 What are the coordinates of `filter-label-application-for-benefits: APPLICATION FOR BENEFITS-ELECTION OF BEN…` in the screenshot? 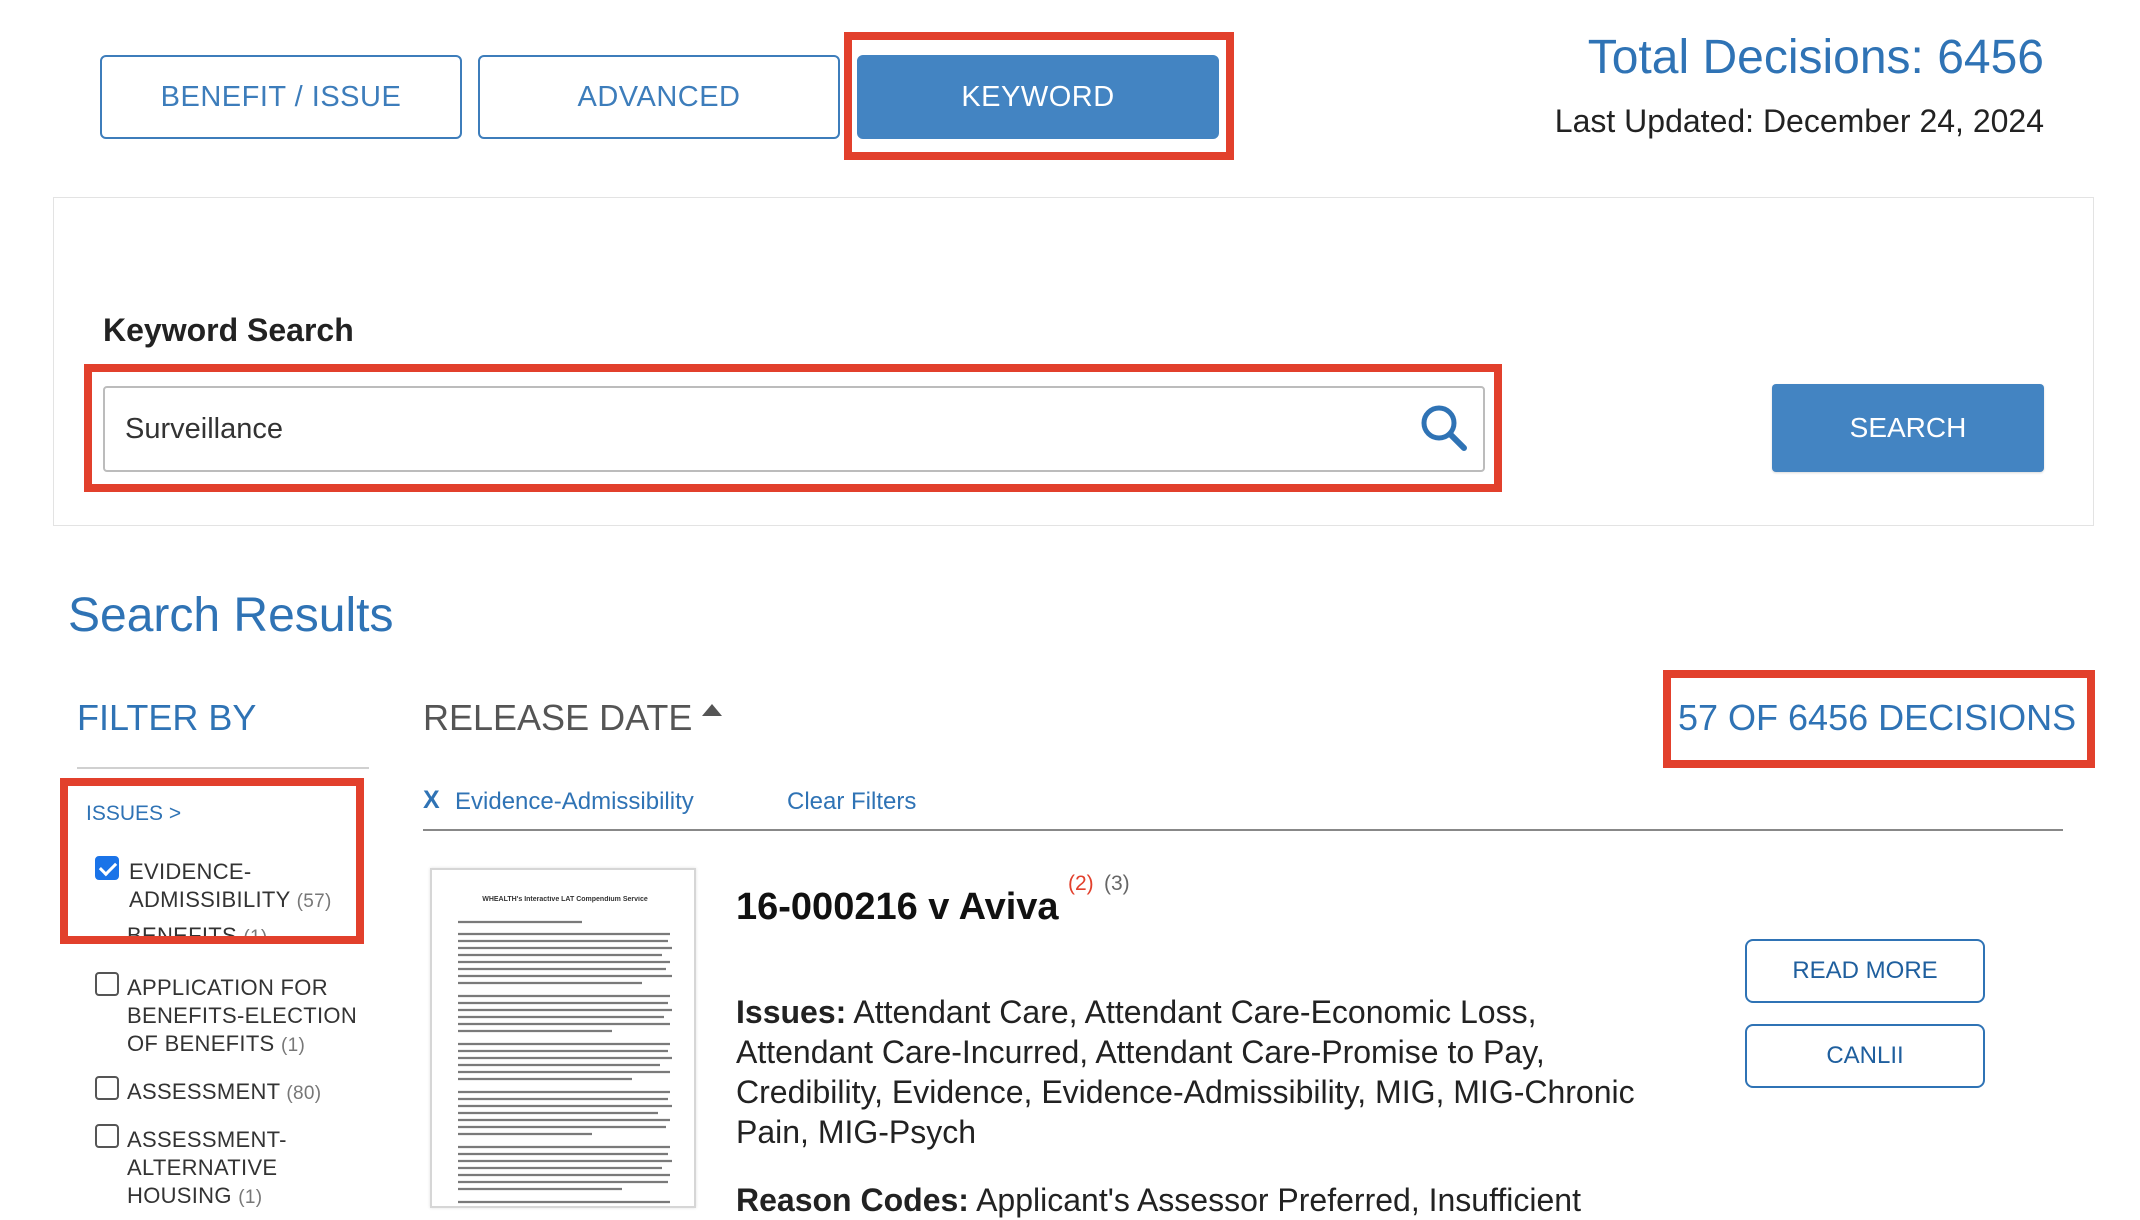 It's located at (242, 1015).